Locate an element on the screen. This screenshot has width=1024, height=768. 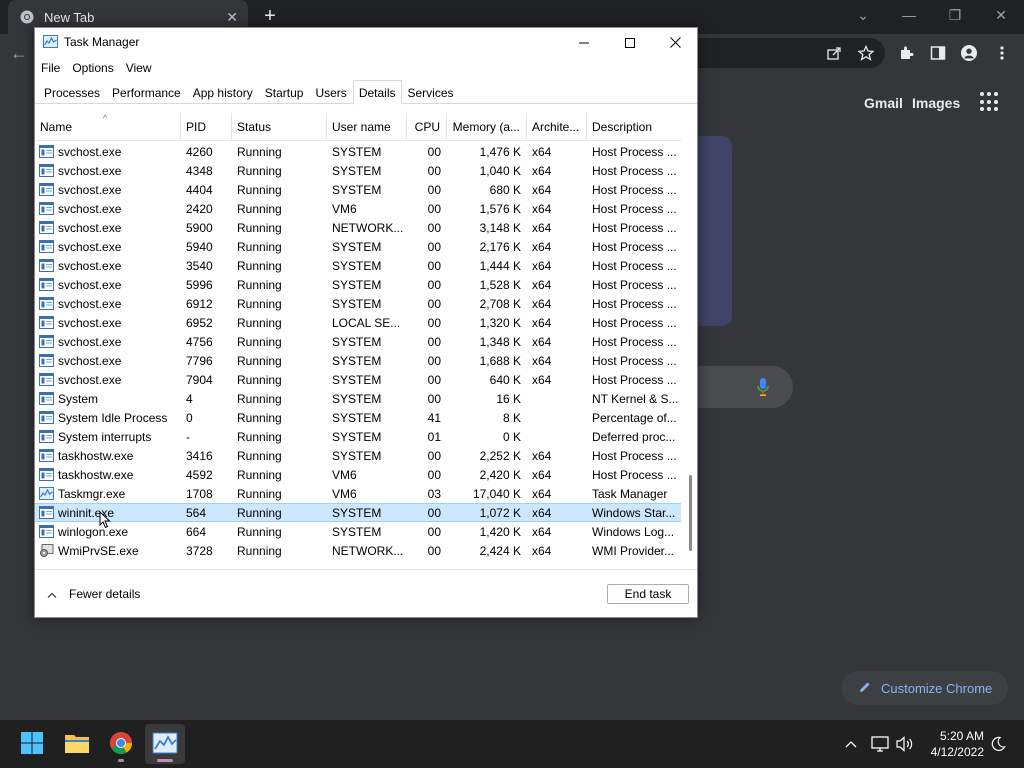
taskbar-clock: 5:20 AM 4/12/2022 is located at coordinates (954, 744).